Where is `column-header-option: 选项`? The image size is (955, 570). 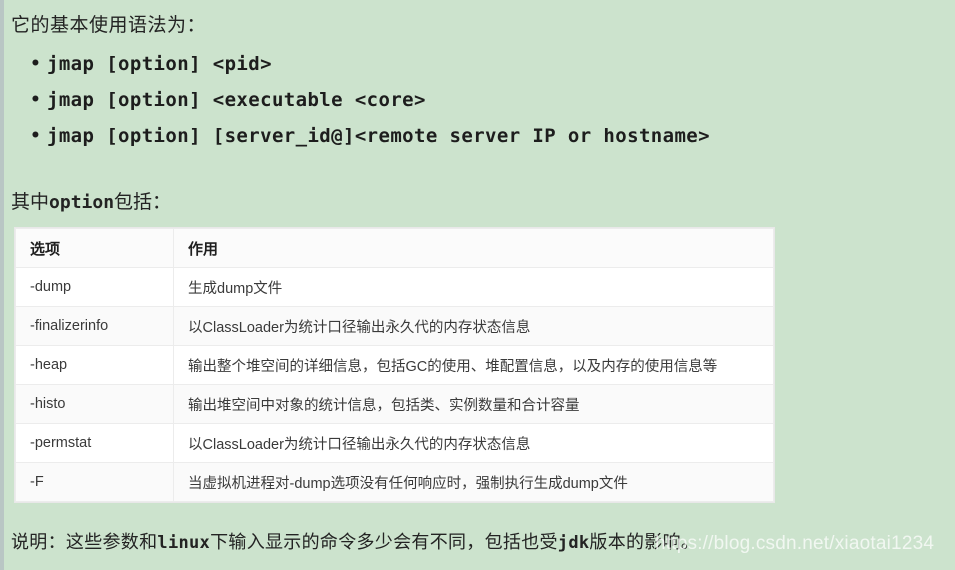 column-header-option: 选项 is located at coordinates (94, 248).